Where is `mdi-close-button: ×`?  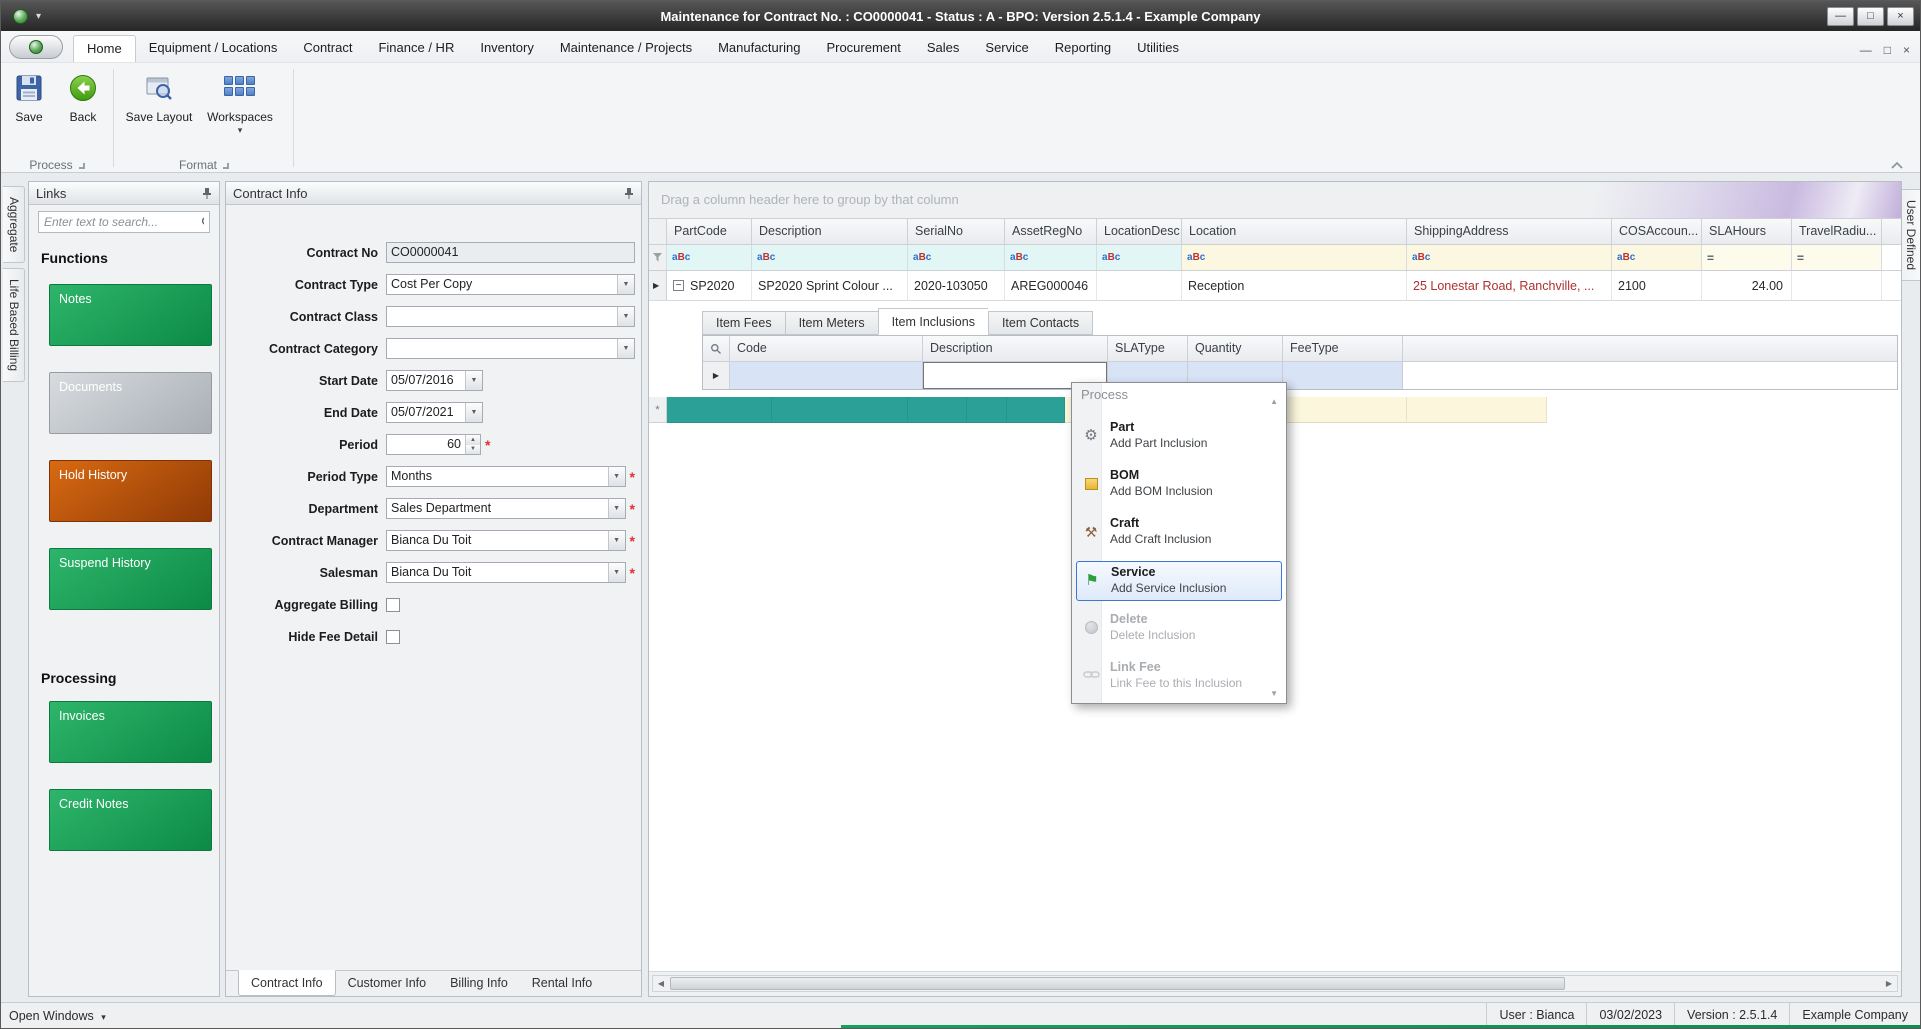 mdi-close-button: × is located at coordinates (1906, 50).